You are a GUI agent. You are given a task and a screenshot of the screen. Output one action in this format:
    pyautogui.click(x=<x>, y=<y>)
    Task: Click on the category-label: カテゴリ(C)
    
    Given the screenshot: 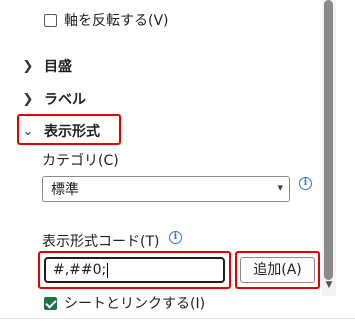 What is the action you would take?
    pyautogui.click(x=80, y=161)
    